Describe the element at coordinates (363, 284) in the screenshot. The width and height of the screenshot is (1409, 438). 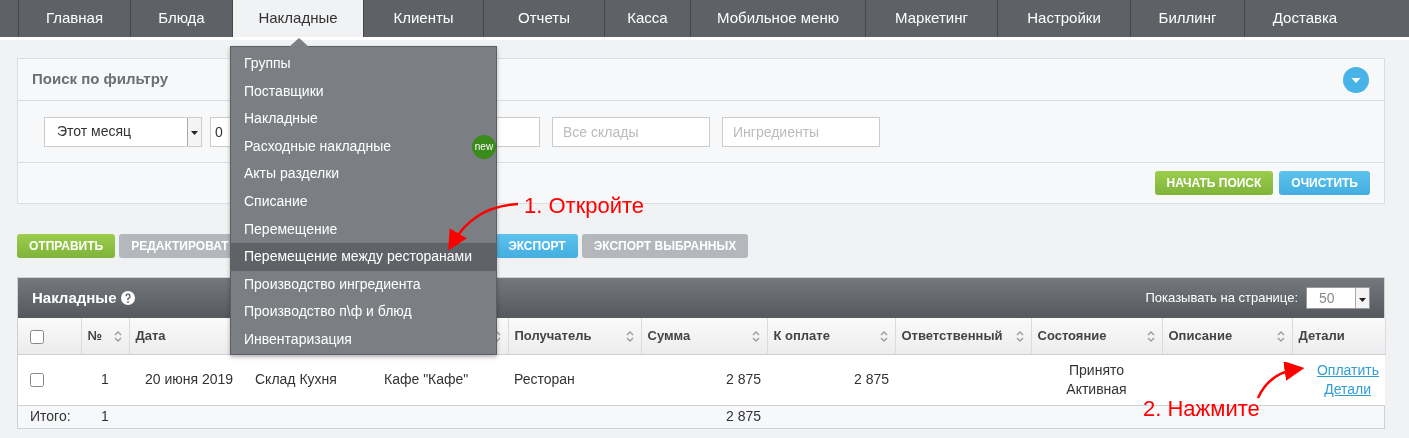
I see `menu-item: Производство ингредиента` at that location.